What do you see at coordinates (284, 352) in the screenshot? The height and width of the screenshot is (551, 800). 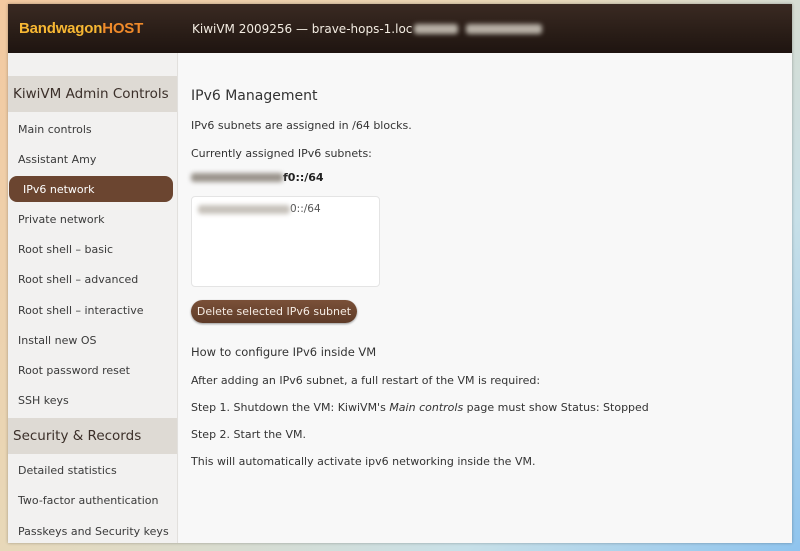 I see `howto-title: How to configure IPv6 inside VM` at bounding box center [284, 352].